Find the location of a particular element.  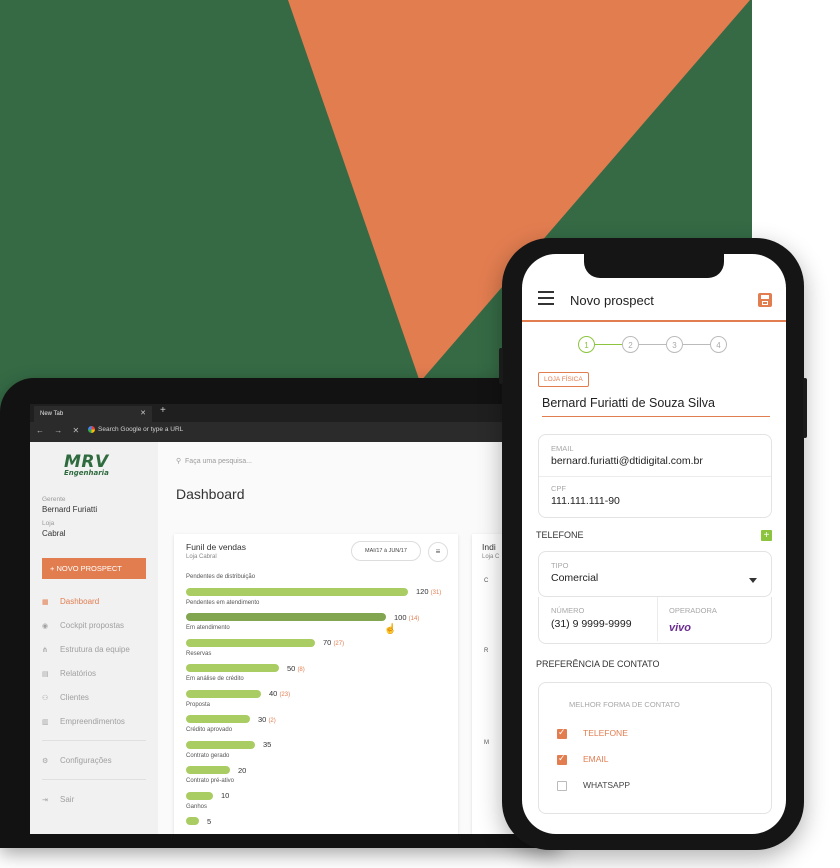

funnel-row: Pendentes de distribuição 120 (31) is located at coordinates (321, 587).